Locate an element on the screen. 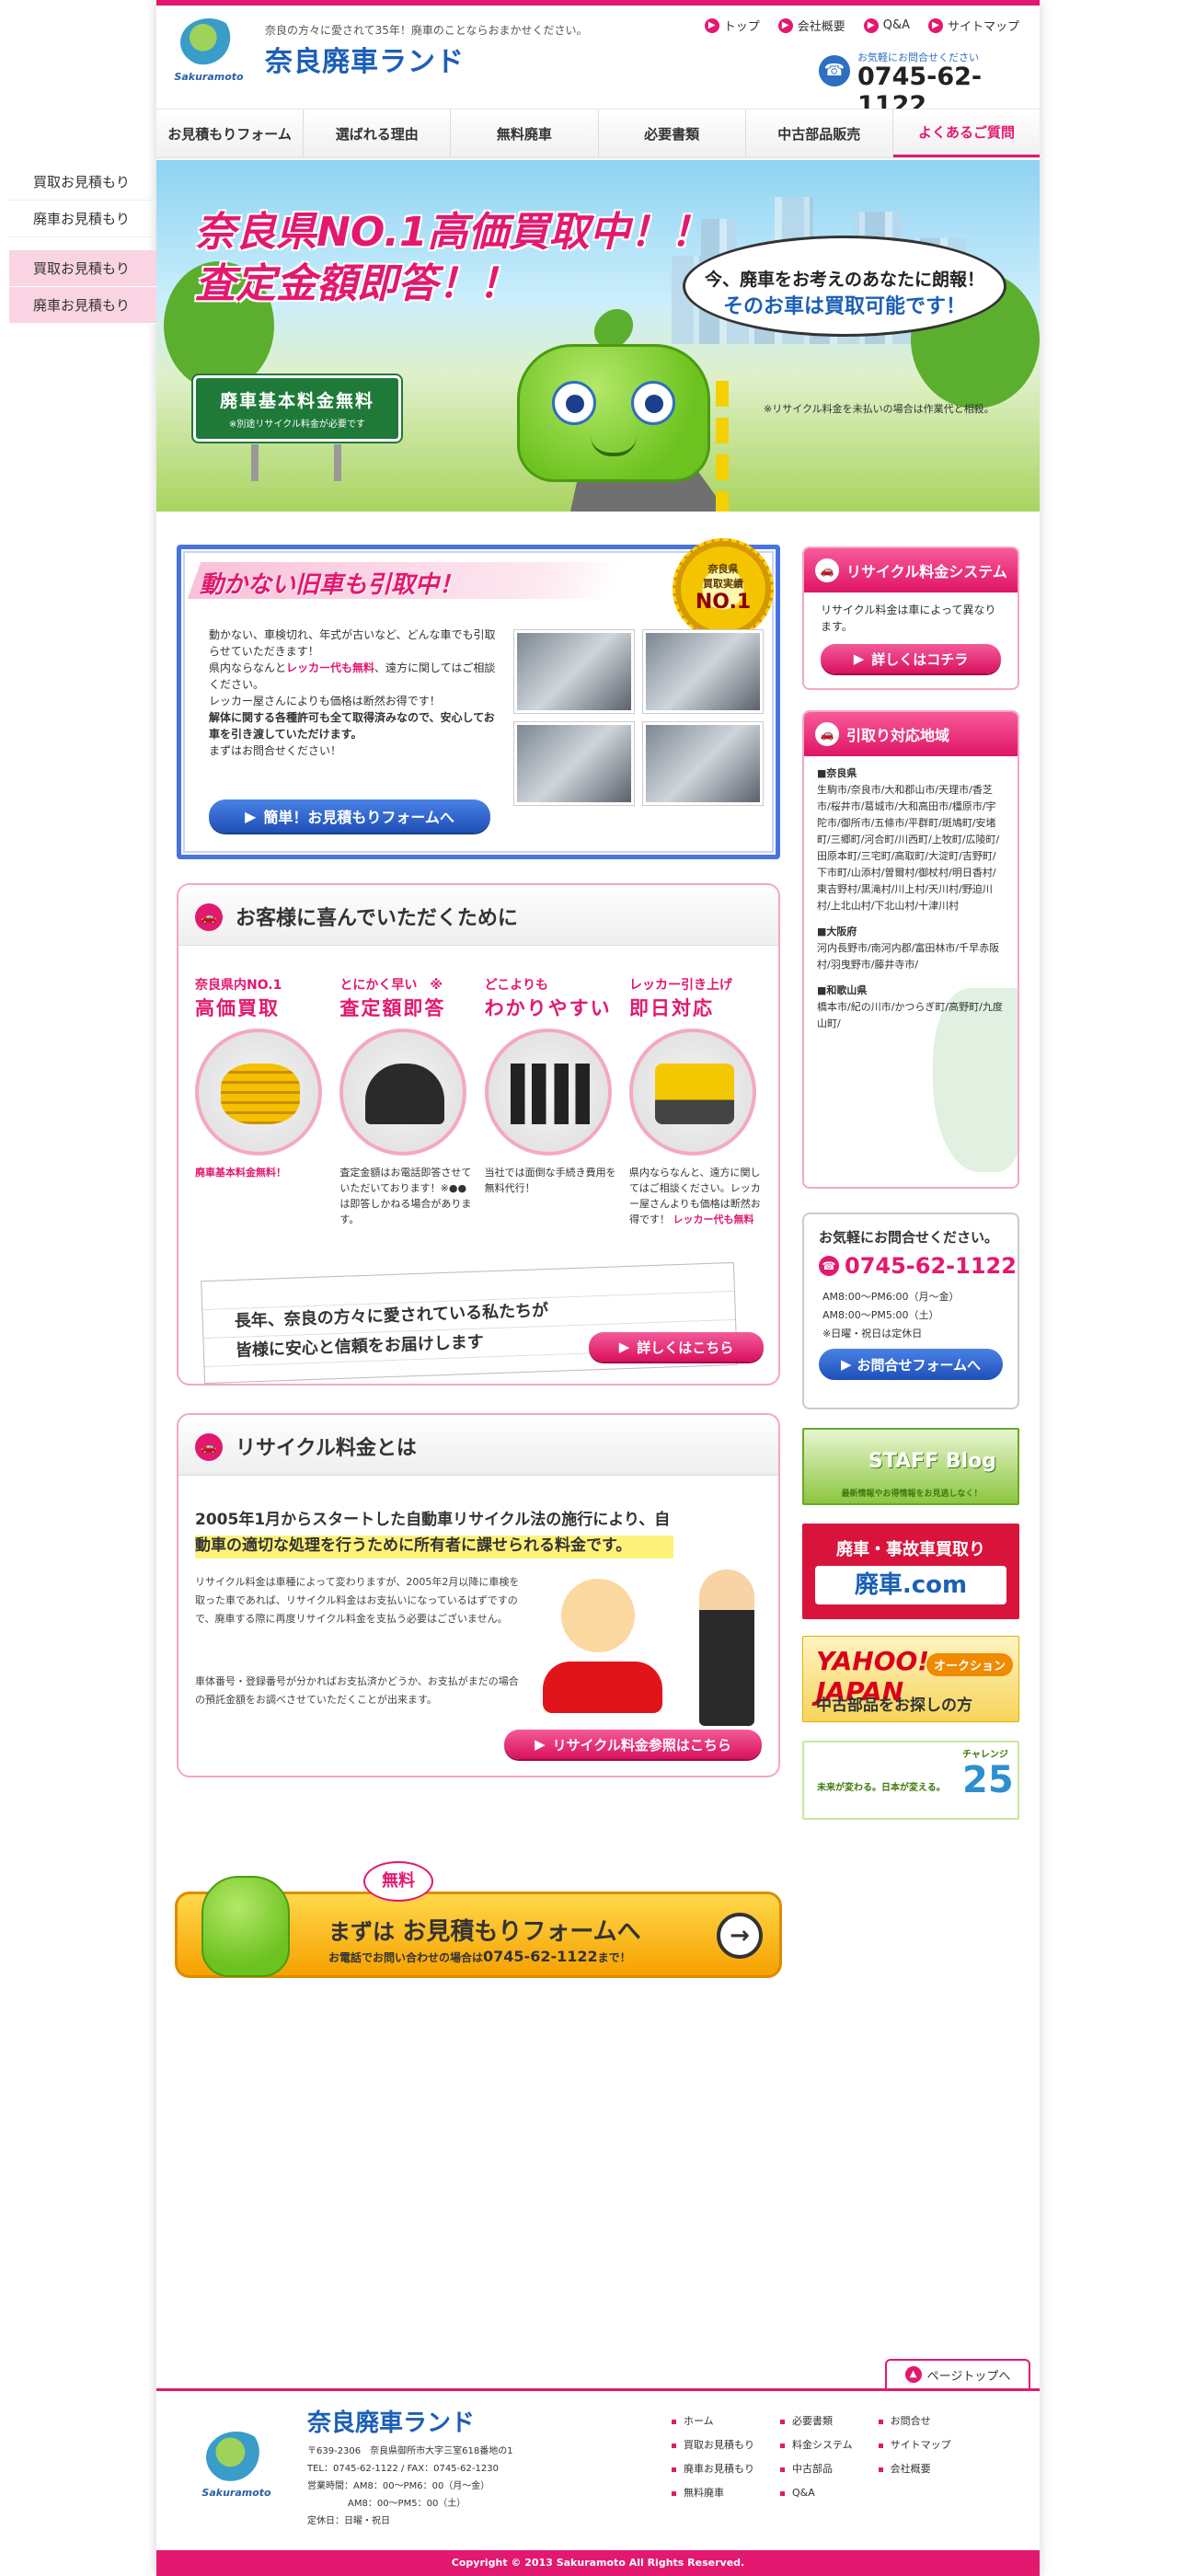 Image resolution: width=1196 pixels, height=2576 pixels. gnav-used-parts: 中古部品販売 is located at coordinates (819, 133).